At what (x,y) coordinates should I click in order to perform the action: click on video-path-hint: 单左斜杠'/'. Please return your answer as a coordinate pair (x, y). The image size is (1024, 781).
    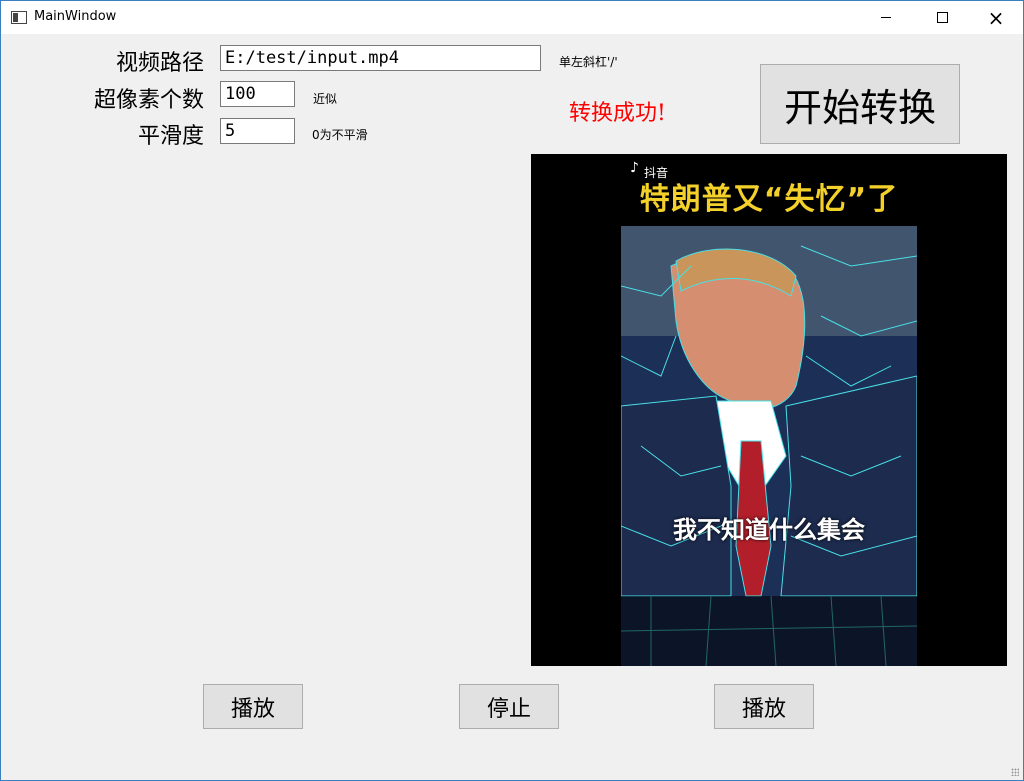
    Looking at the image, I should click on (588, 62).